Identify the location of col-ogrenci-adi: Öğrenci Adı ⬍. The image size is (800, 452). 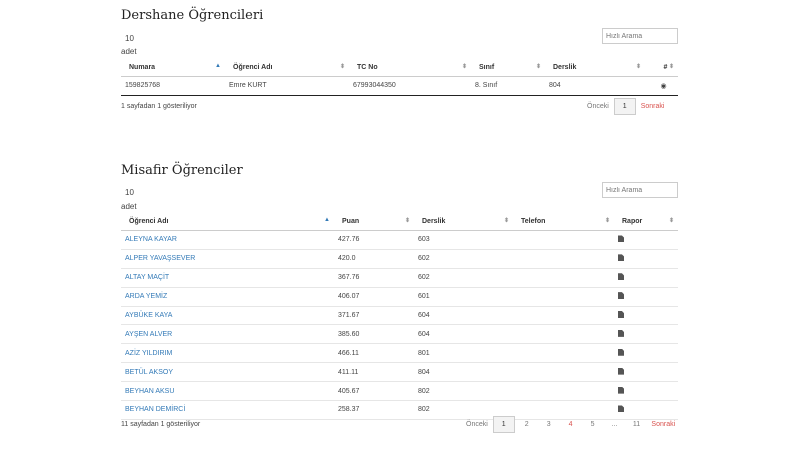
(287, 68).